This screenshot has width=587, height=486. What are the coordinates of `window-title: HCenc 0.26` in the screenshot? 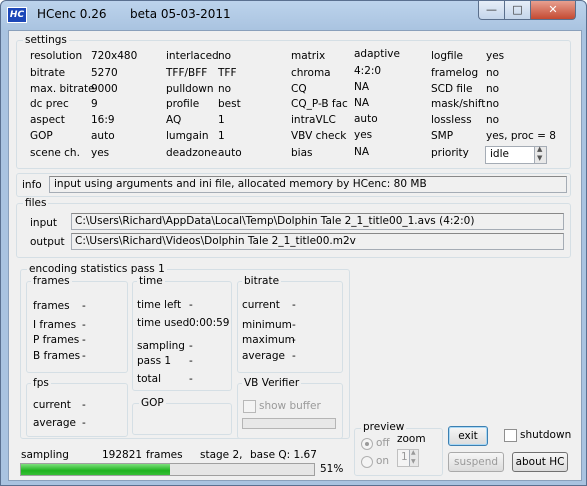 It's located at (72, 14).